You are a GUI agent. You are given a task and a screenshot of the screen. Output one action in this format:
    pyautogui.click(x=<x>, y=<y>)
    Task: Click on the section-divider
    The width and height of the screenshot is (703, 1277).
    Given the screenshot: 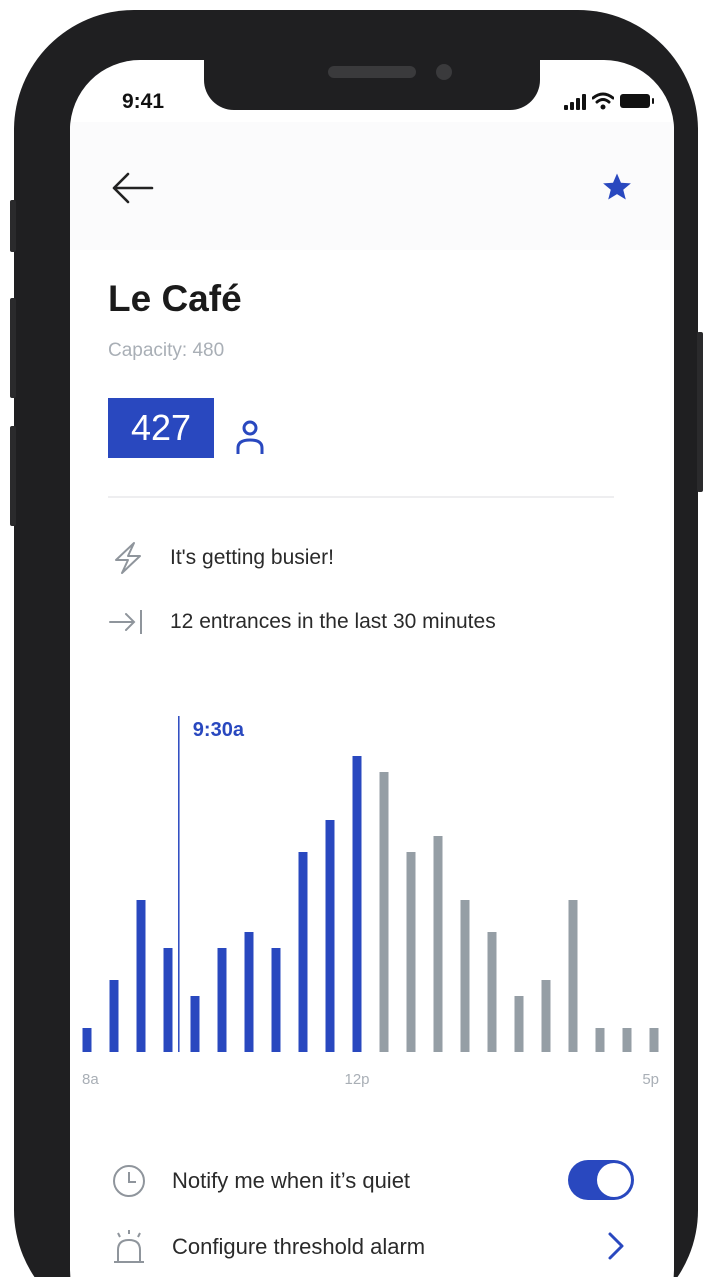 What is the action you would take?
    pyautogui.click(x=361, y=497)
    